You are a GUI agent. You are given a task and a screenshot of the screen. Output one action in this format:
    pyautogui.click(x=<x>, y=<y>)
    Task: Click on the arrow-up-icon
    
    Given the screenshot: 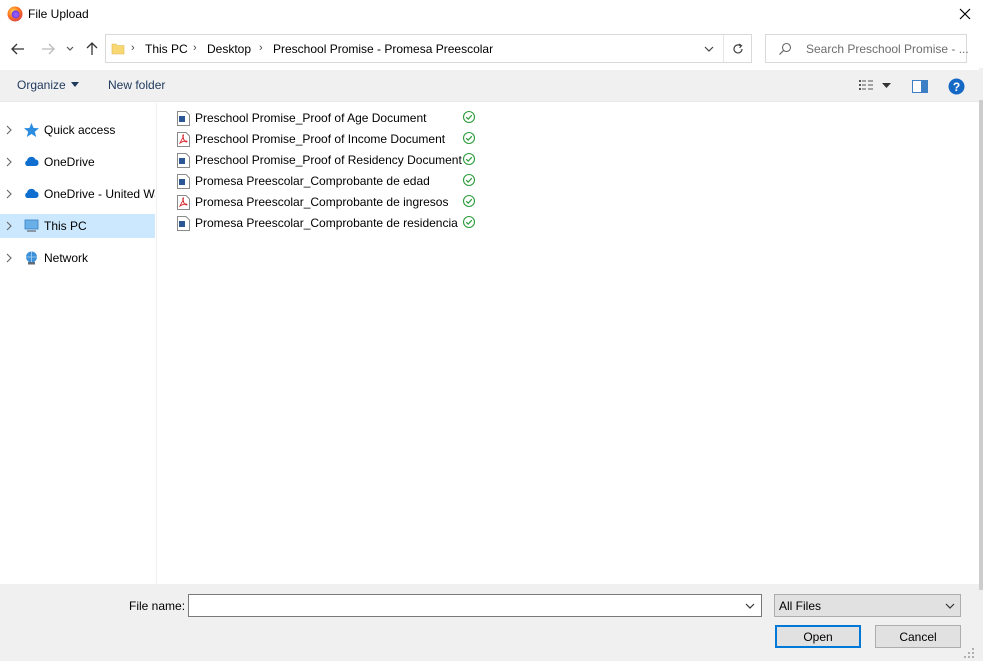 What is the action you would take?
    pyautogui.click(x=92, y=48)
    